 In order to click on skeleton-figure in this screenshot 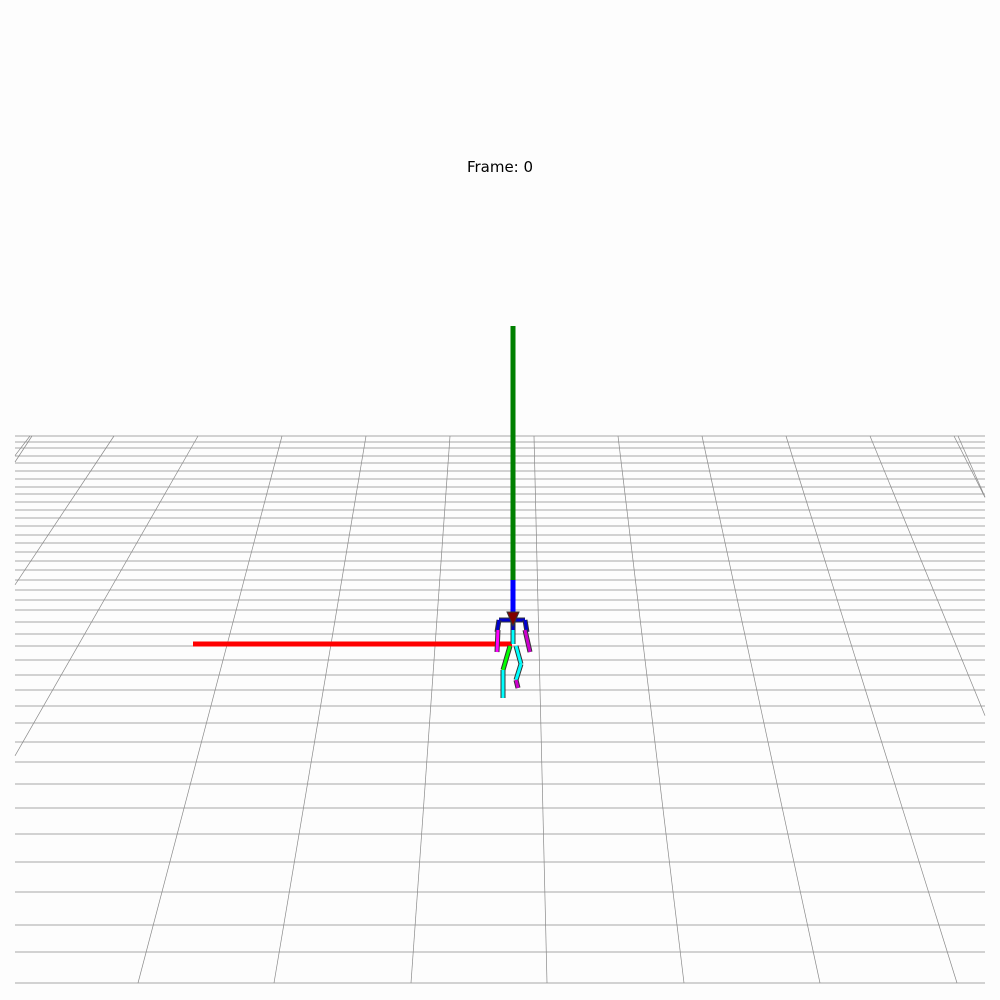, I will do `click(513, 654)`.